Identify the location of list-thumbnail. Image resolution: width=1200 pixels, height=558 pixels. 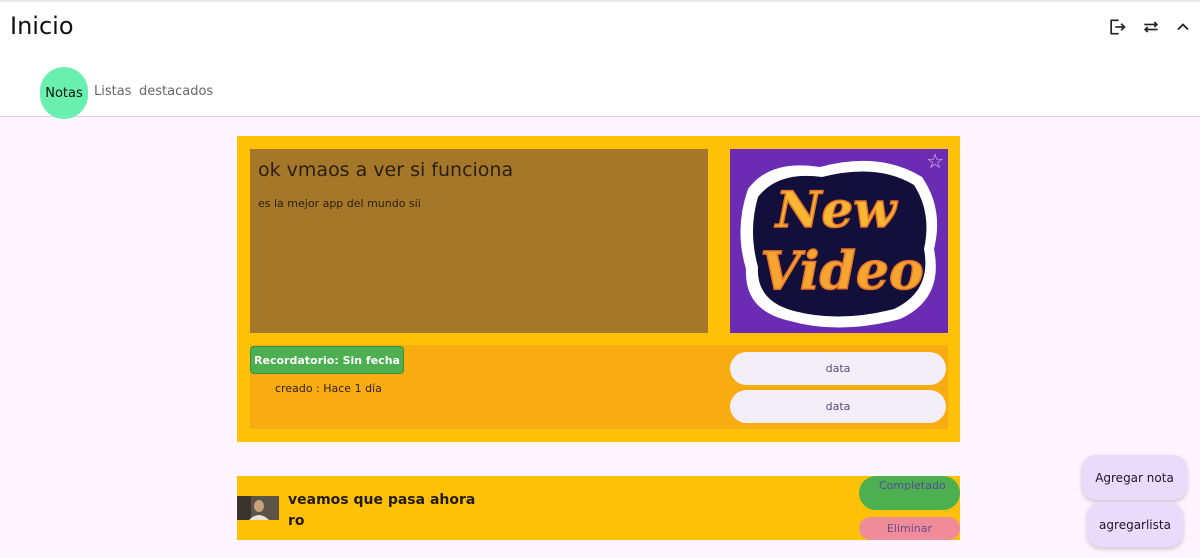
(258, 508).